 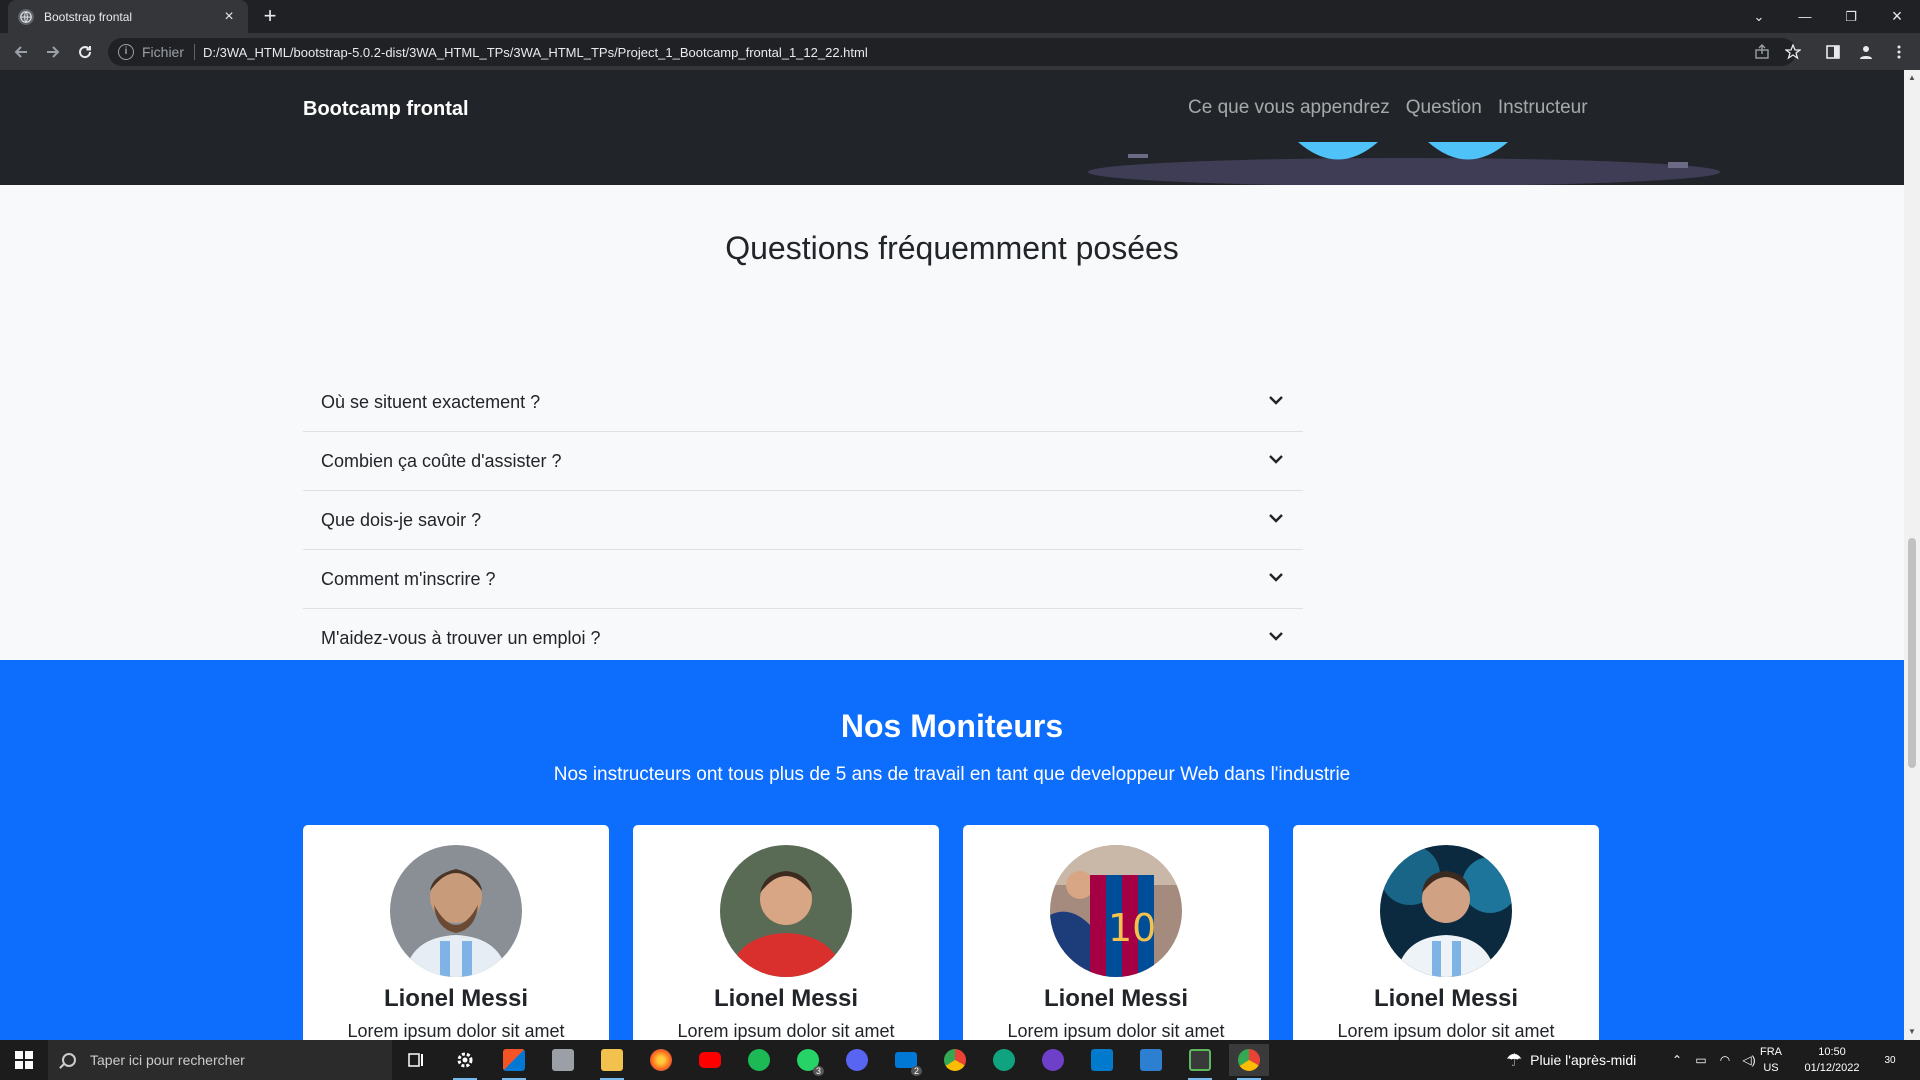 What do you see at coordinates (952, 726) in the screenshot?
I see `instructors-title: Nos Moniteurs` at bounding box center [952, 726].